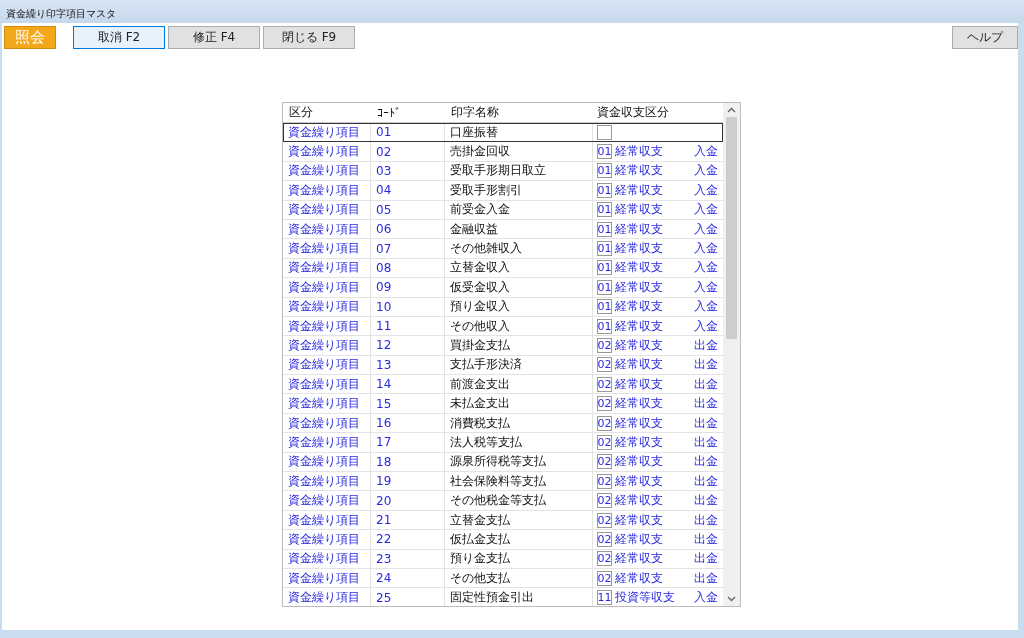 The height and width of the screenshot is (638, 1024). Describe the element at coordinates (731, 599) in the screenshot. I see `scroll-down-icon` at that location.